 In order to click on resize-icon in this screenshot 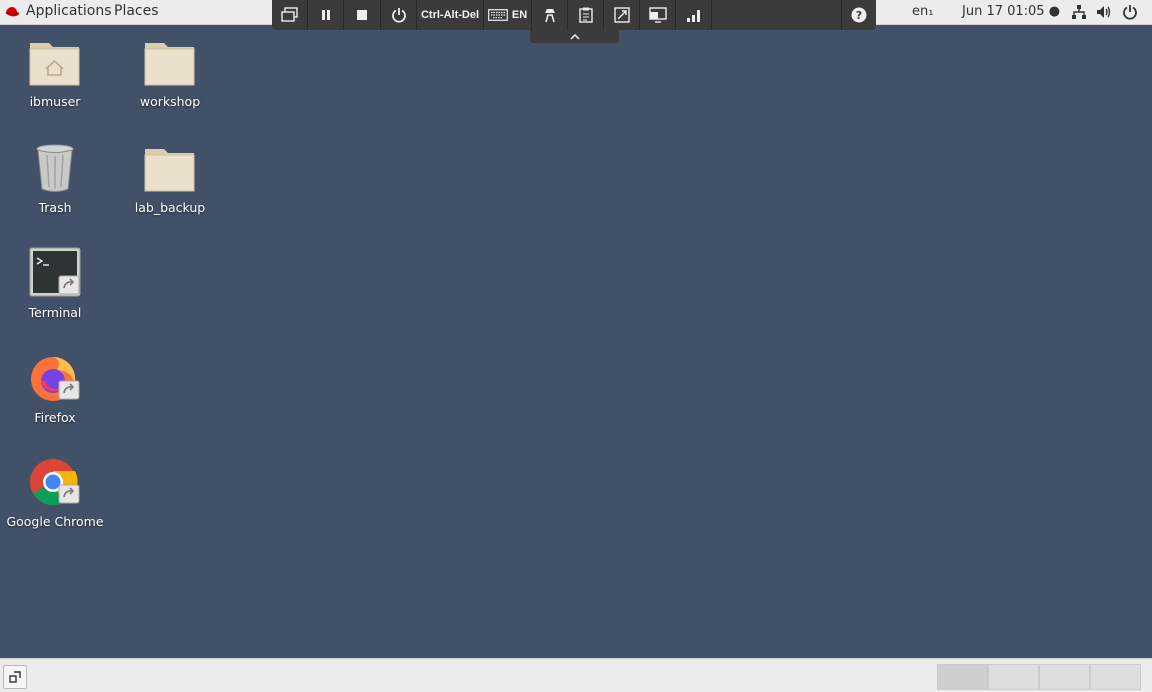, I will do `click(621, 15)`.